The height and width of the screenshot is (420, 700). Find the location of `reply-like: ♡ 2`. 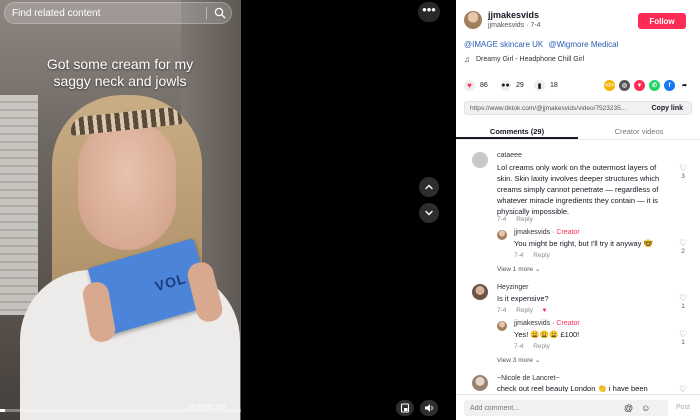

reply-like: ♡ 2 is located at coordinates (683, 247).